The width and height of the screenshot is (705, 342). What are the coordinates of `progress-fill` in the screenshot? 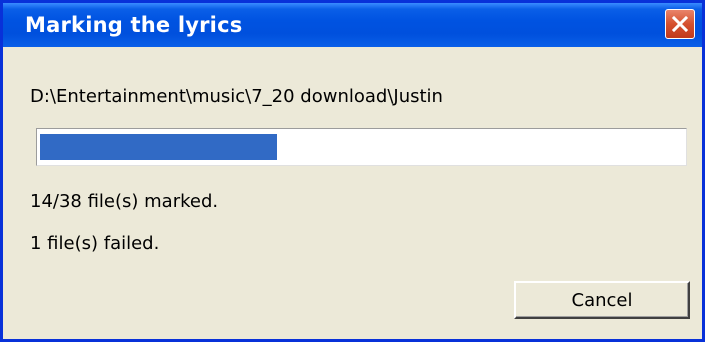 It's located at (158, 147).